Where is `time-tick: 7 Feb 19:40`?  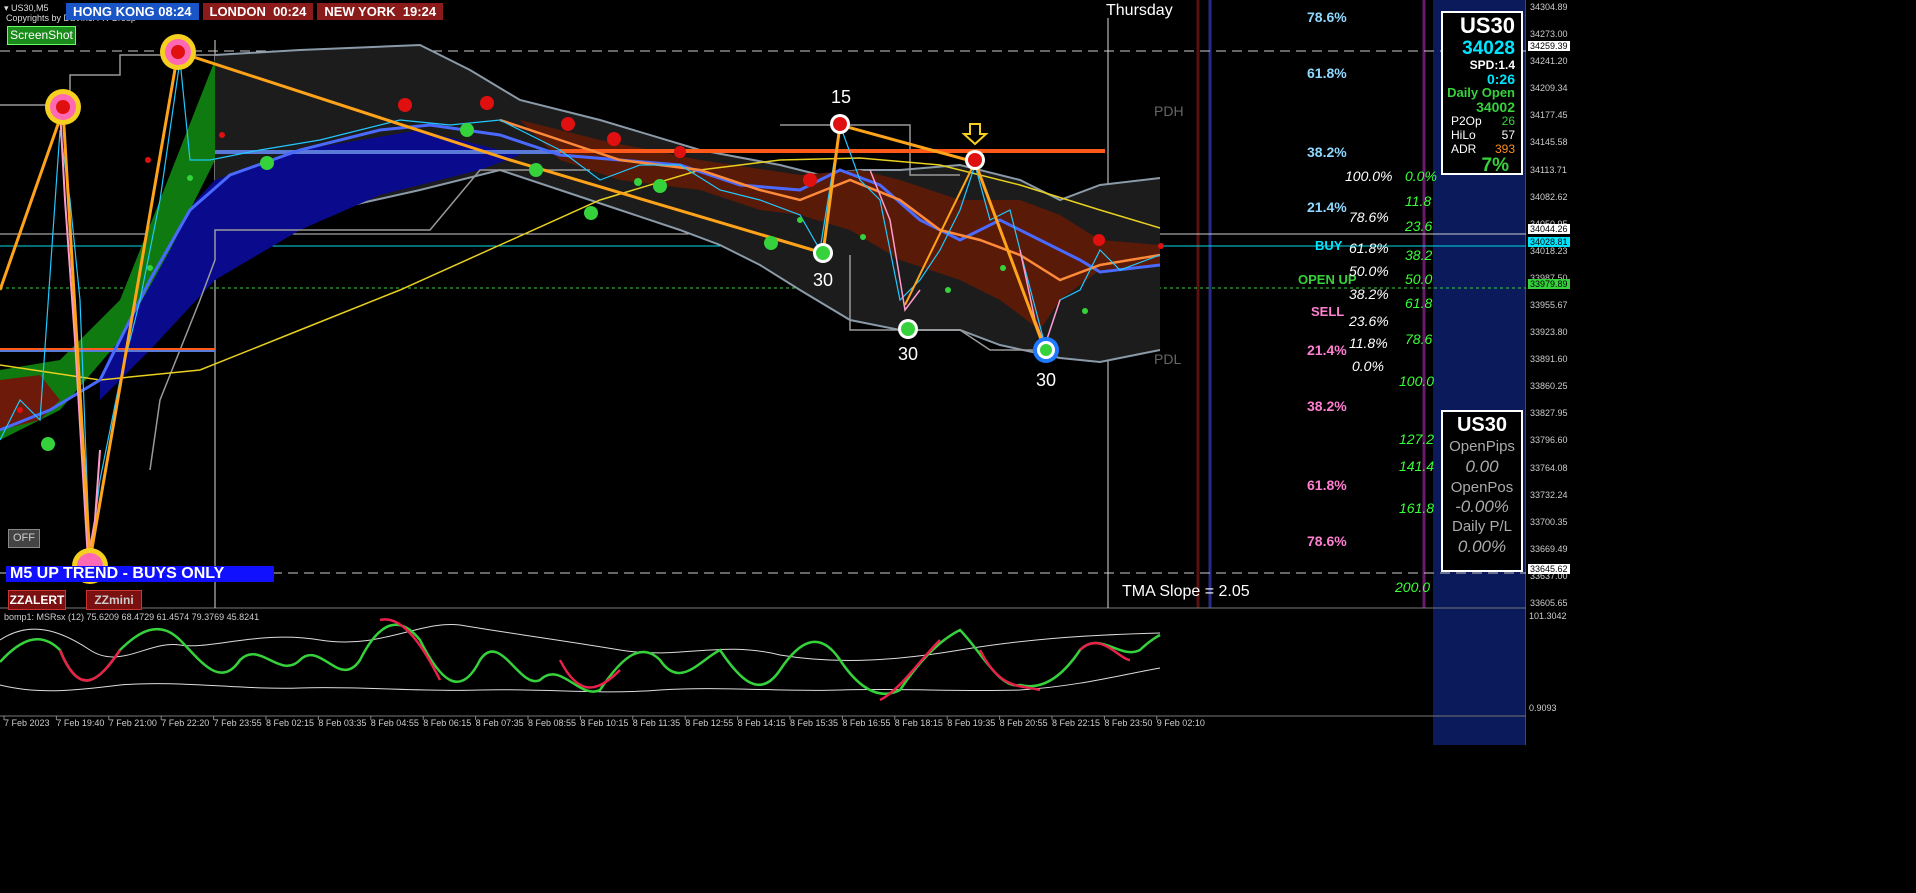
time-tick: 7 Feb 19:40 is located at coordinates (80, 723).